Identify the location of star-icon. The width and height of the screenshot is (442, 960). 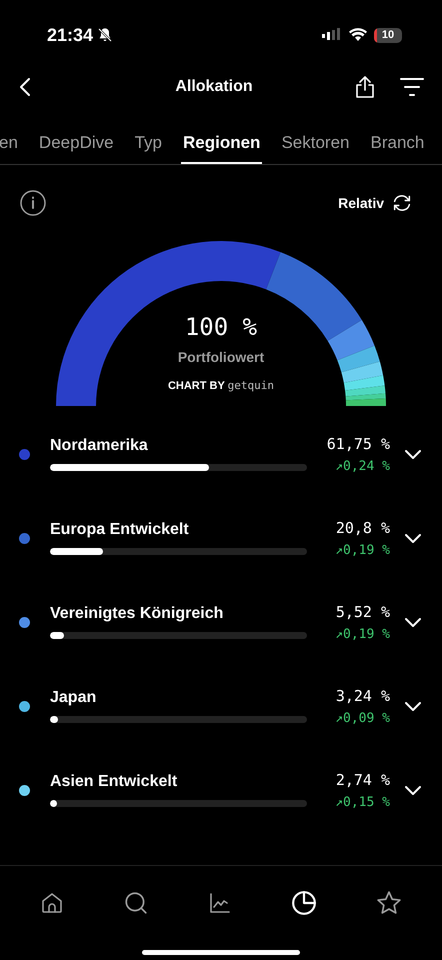
(389, 903).